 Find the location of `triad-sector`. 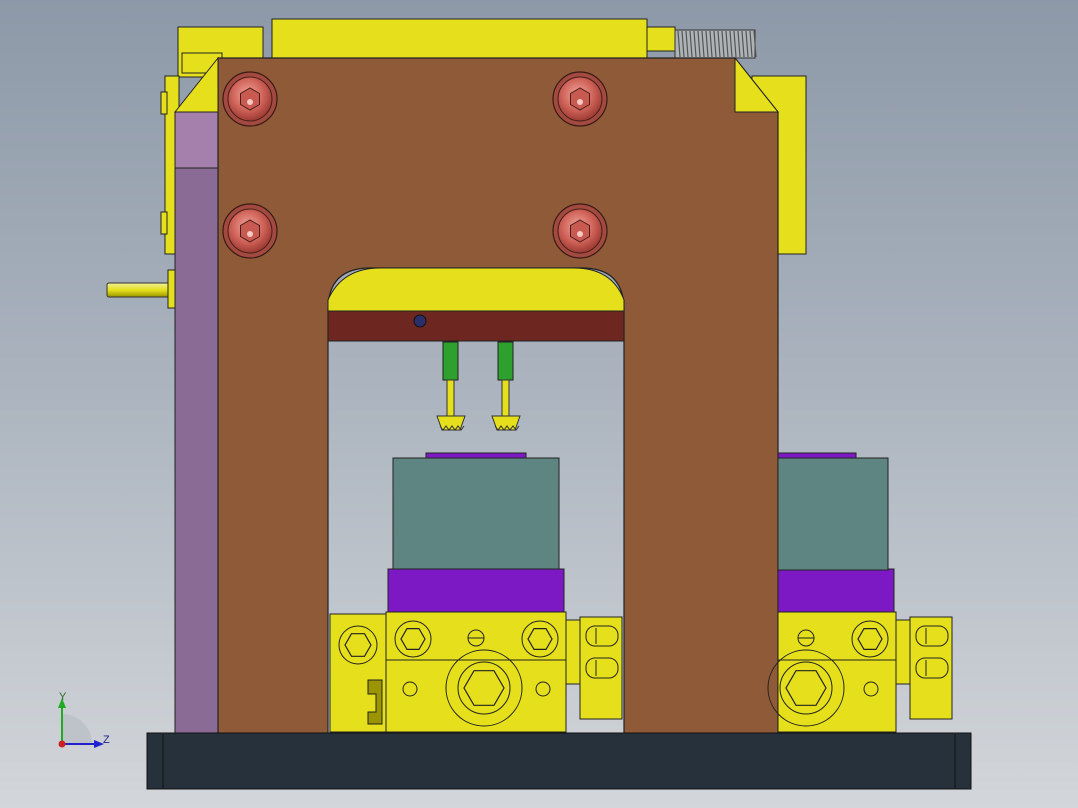

triad-sector is located at coordinates (77, 729).